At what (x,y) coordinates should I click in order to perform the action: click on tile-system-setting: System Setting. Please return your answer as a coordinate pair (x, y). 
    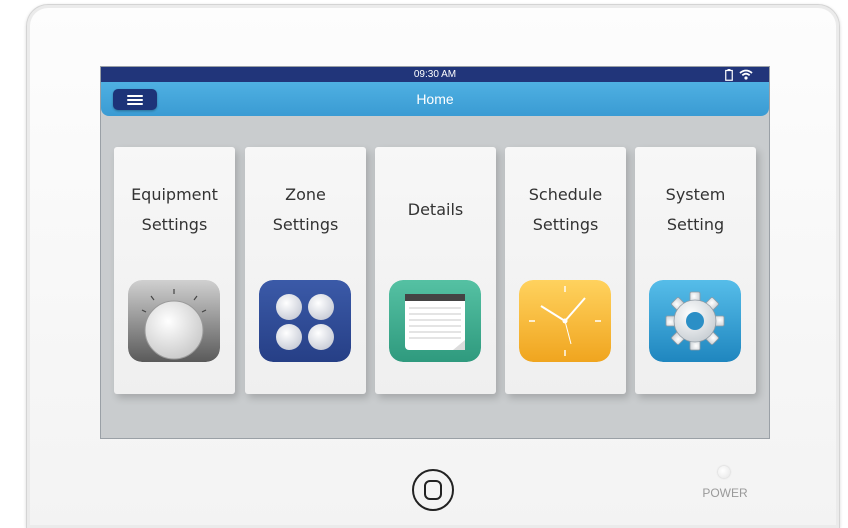
    Looking at the image, I should click on (695, 270).